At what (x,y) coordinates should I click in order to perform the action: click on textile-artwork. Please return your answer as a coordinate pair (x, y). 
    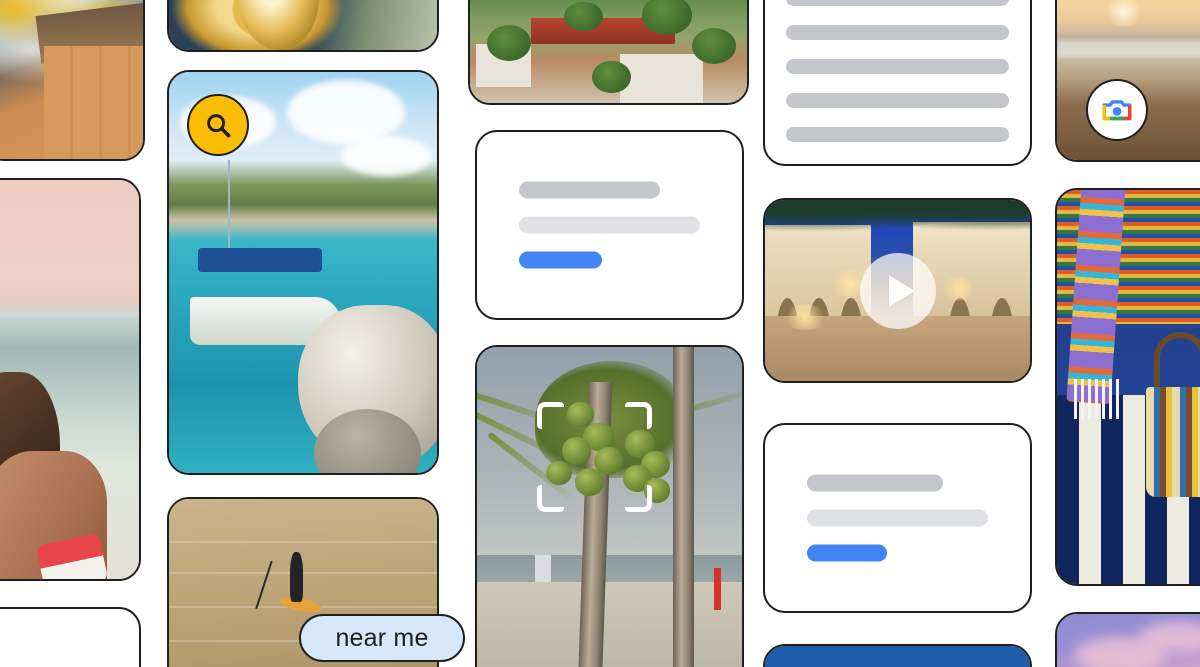
    Looking at the image, I should click on (1128, 387).